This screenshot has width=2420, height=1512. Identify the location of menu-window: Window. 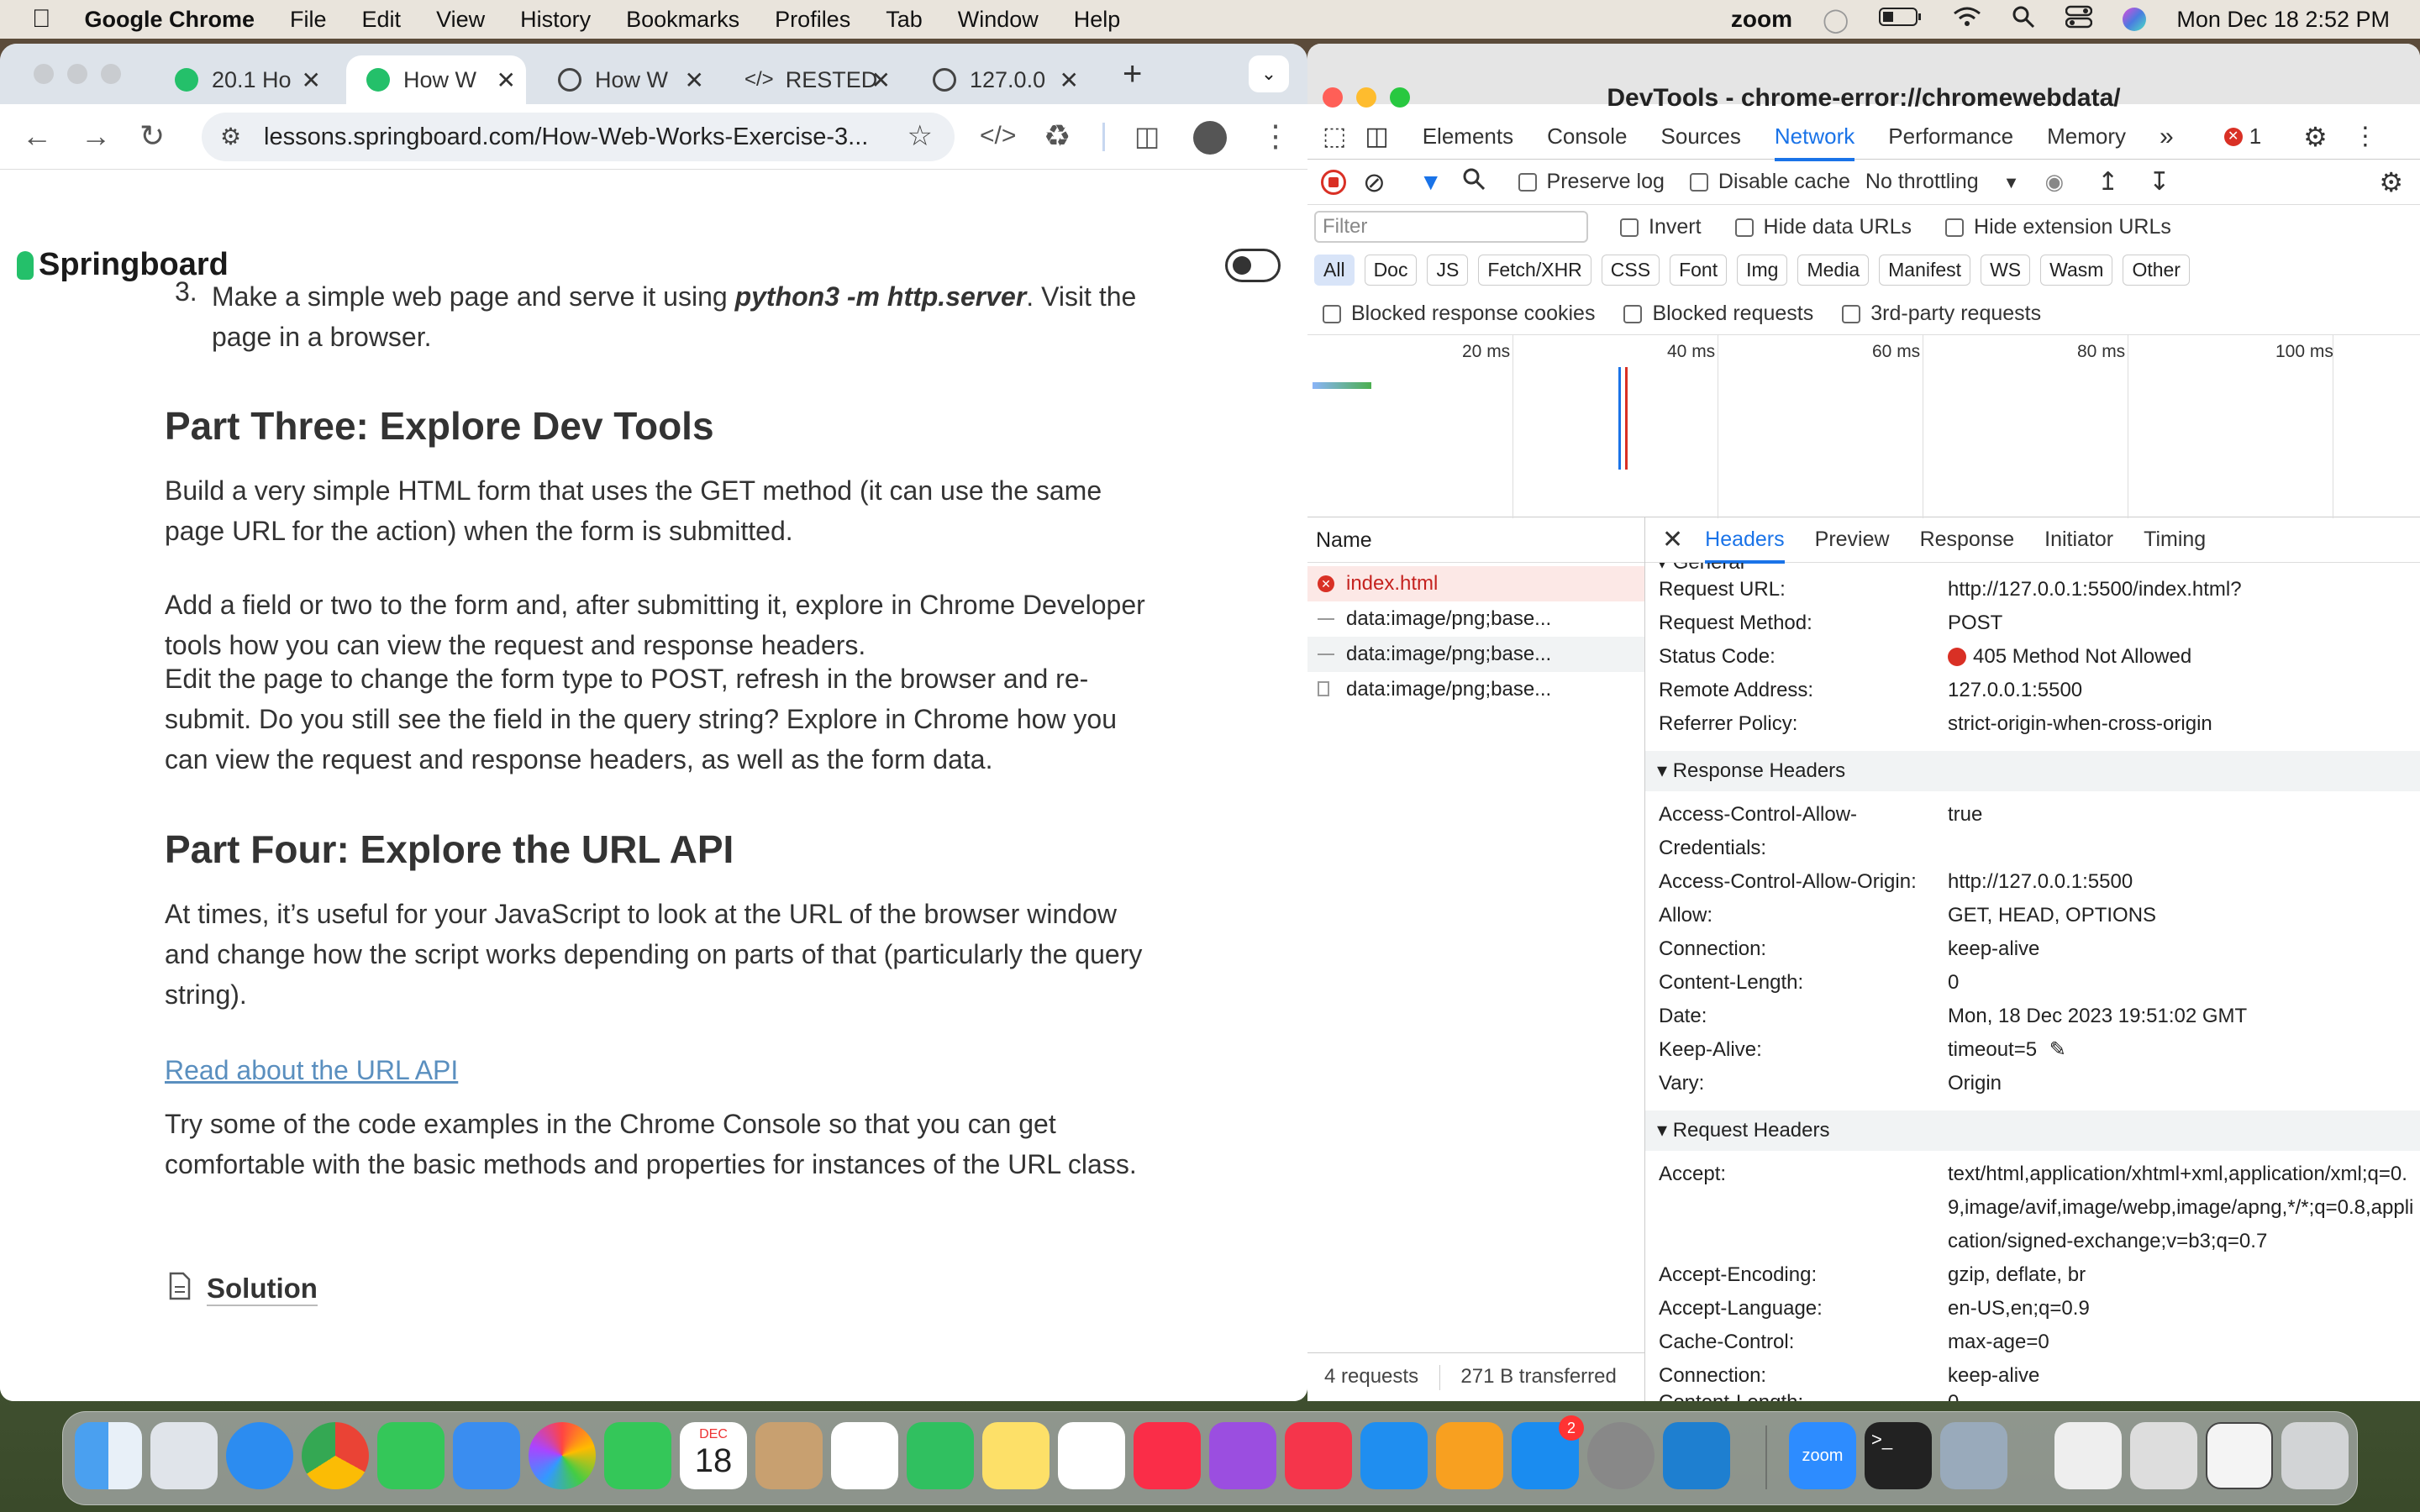
(998, 20).